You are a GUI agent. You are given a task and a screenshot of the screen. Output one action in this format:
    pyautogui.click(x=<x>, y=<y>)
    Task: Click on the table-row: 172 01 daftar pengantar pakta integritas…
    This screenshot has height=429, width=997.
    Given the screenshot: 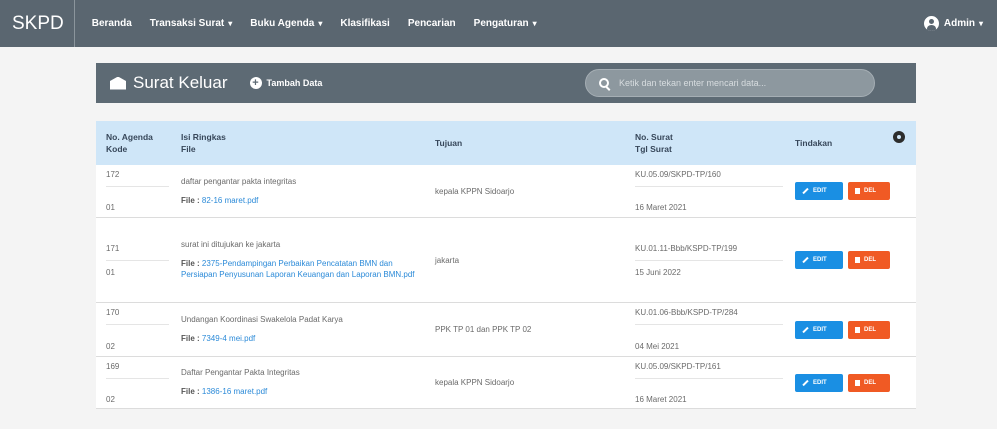 What is the action you would take?
    pyautogui.click(x=506, y=191)
    